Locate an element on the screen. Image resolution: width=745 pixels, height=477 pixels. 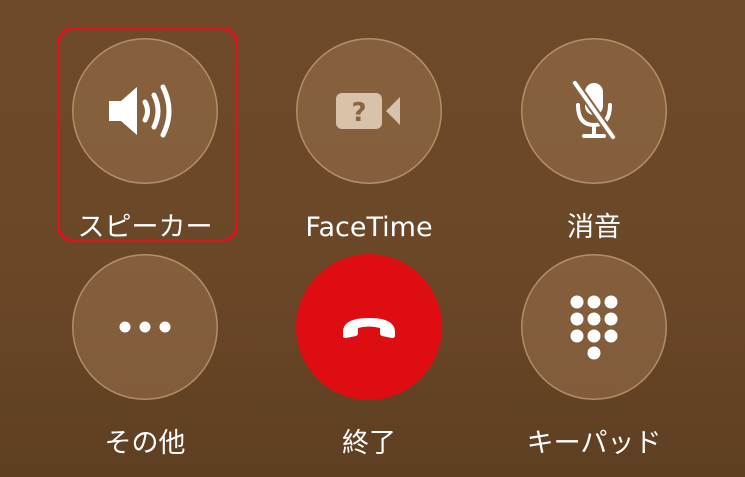
mute-label: 消音 is located at coordinates (594, 227).